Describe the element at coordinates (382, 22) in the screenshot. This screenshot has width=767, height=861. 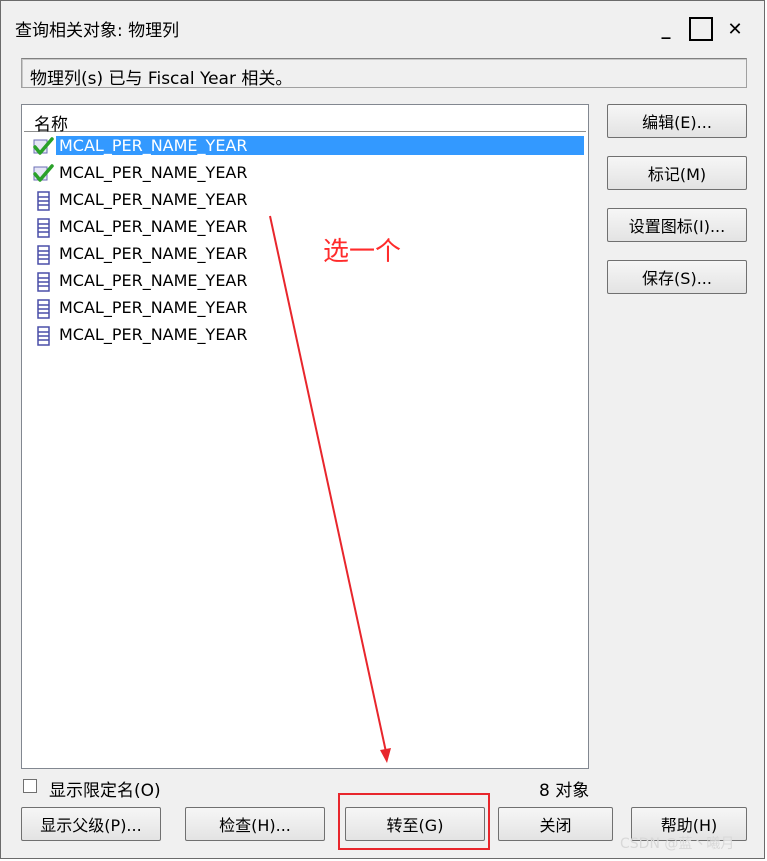
I see `title-bar: 查询相关对象: 物理列 _ ✕` at that location.